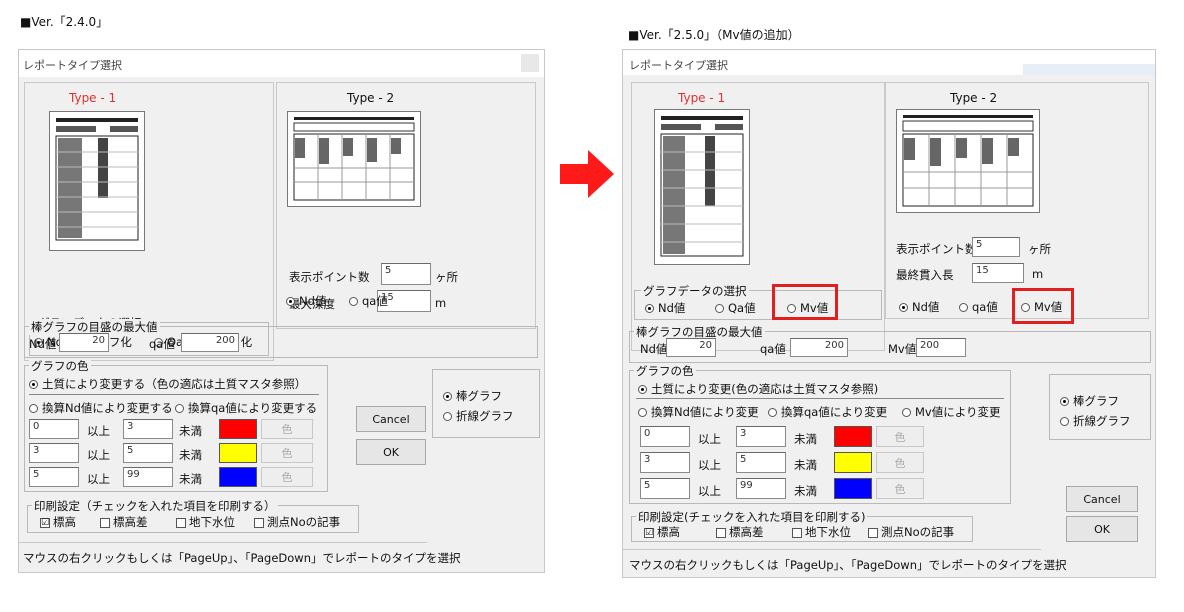 Image resolution: width=1184 pixels, height=612 pixels. What do you see at coordinates (371, 98) in the screenshot?
I see `type2-label: Type - 2` at bounding box center [371, 98].